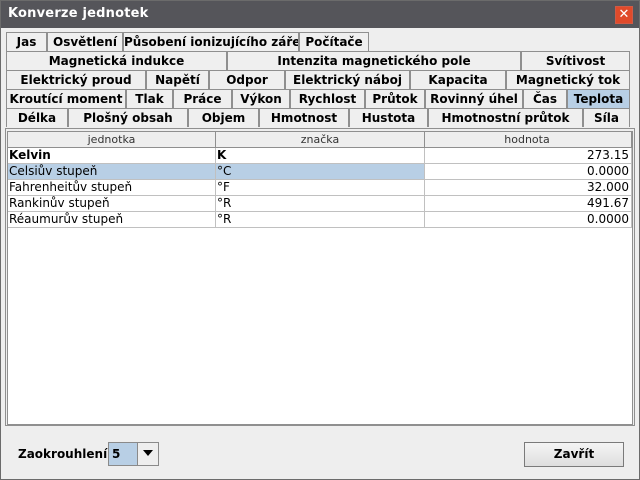  What do you see at coordinates (116, 60) in the screenshot?
I see `tab-magneticka-indukce: Magnetická indukce` at bounding box center [116, 60].